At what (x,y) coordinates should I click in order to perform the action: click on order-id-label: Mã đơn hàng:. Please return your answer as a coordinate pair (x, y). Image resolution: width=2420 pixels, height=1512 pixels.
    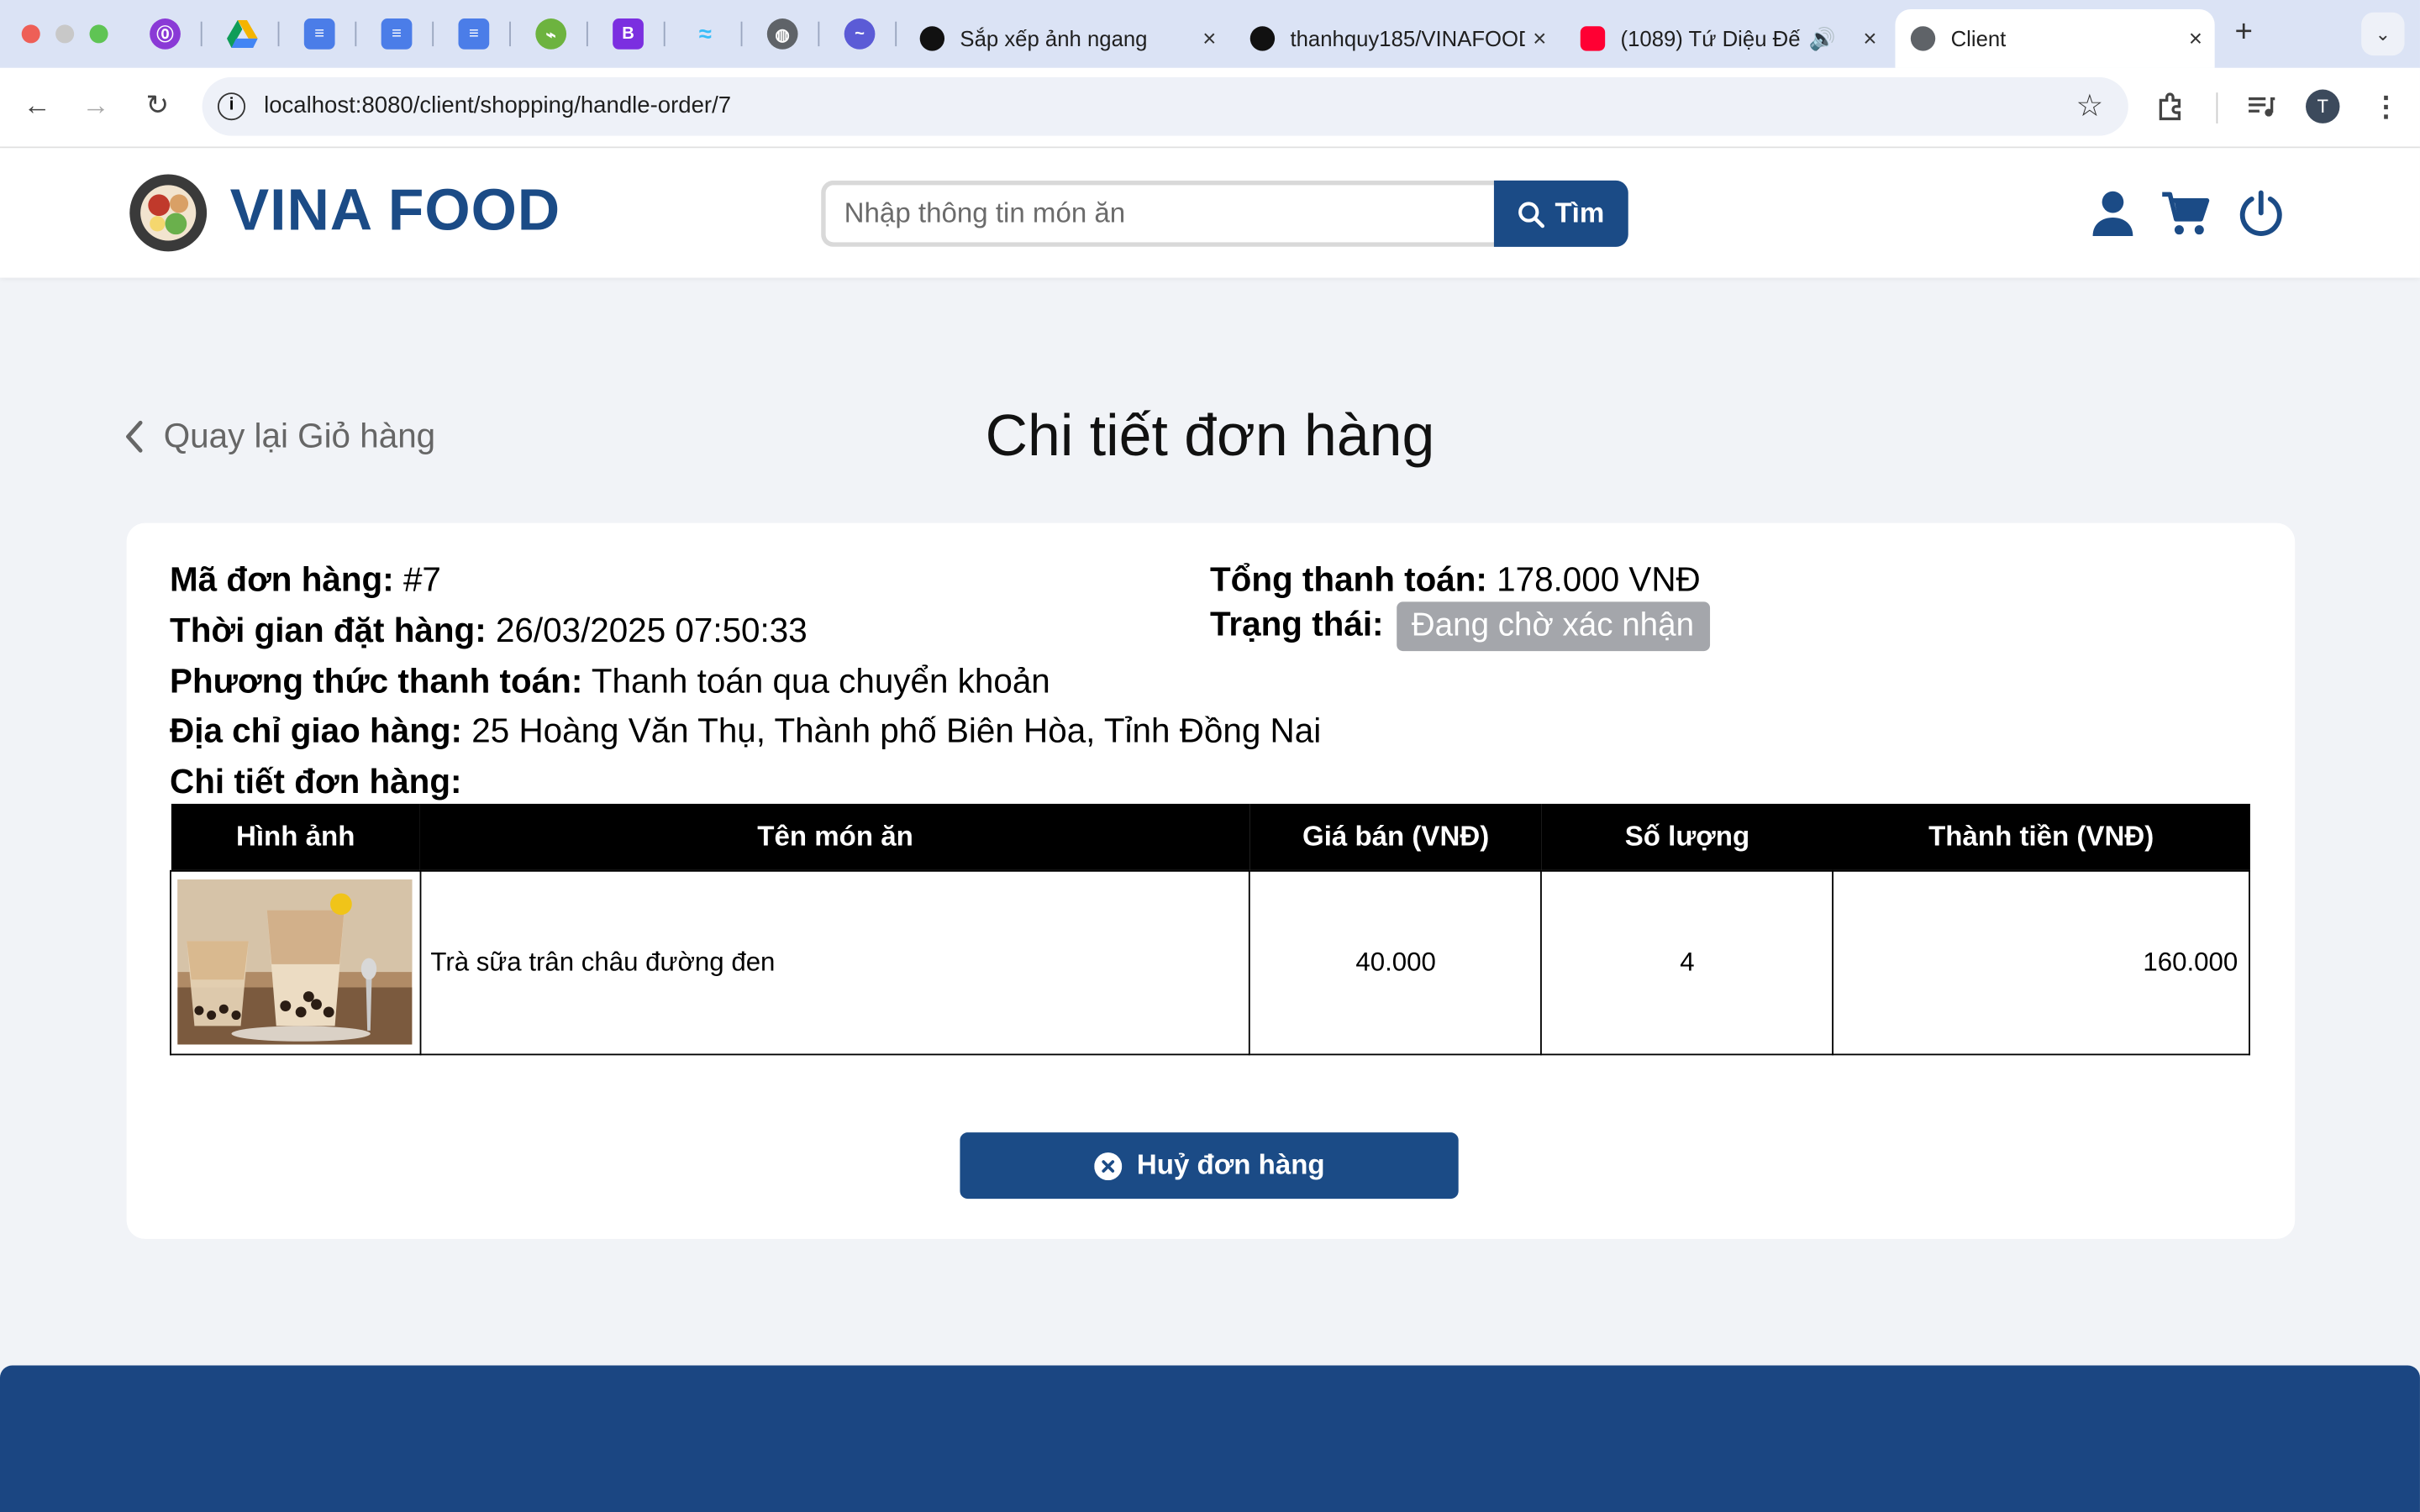
    Looking at the image, I should click on (282, 579).